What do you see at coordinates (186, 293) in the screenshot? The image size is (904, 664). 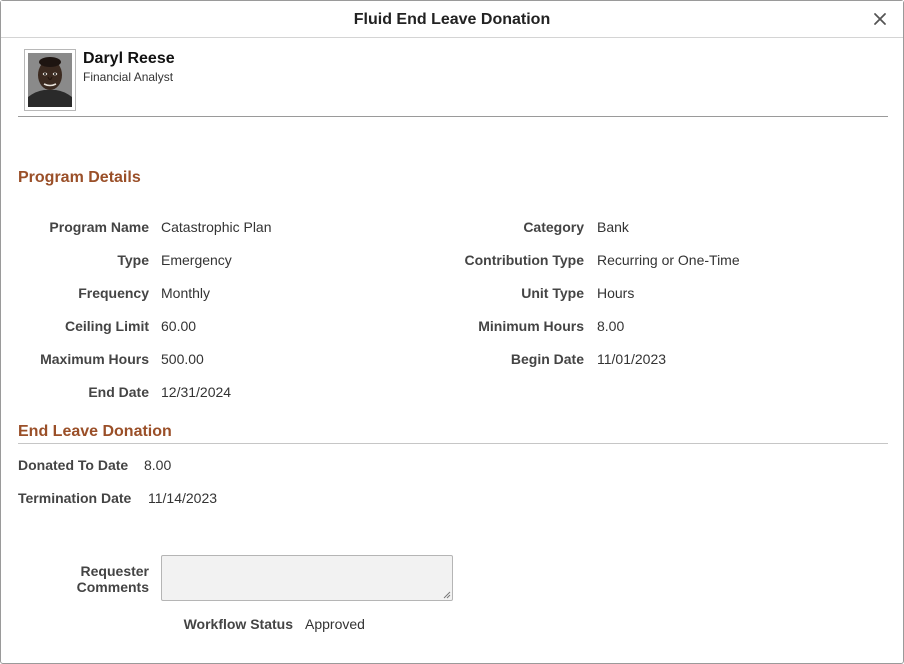 I see `frequency-value: Monthly` at bounding box center [186, 293].